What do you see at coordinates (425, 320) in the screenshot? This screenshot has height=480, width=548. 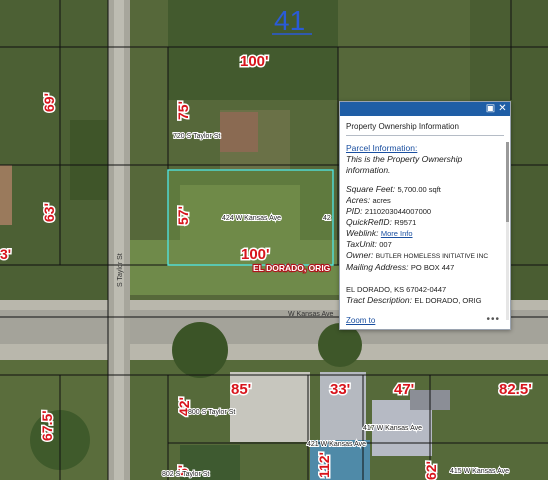 I see `popup-footer: Zoom to •••` at bounding box center [425, 320].